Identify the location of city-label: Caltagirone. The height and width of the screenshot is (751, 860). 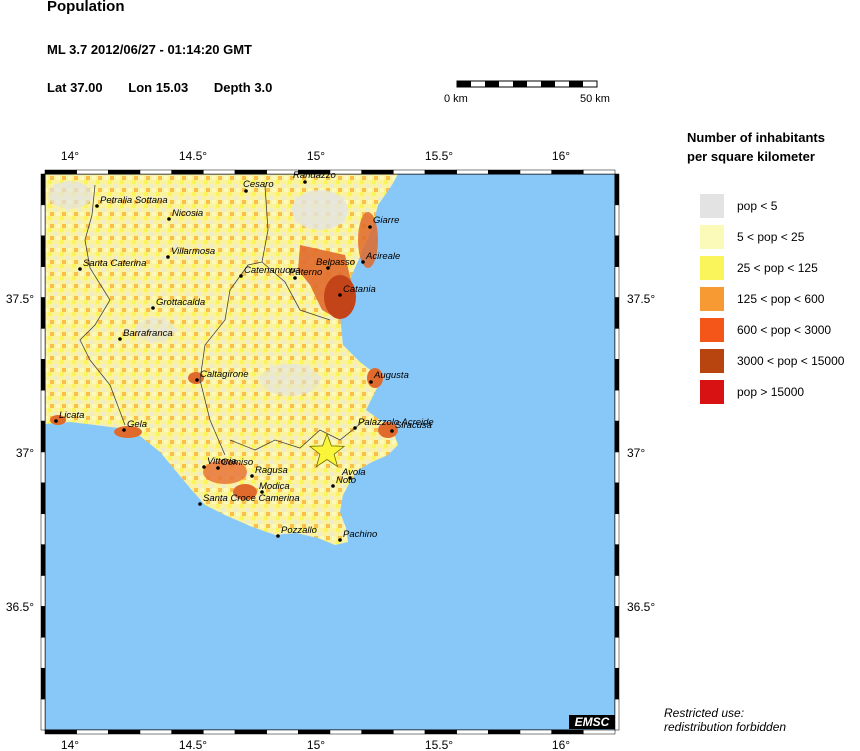
(224, 374).